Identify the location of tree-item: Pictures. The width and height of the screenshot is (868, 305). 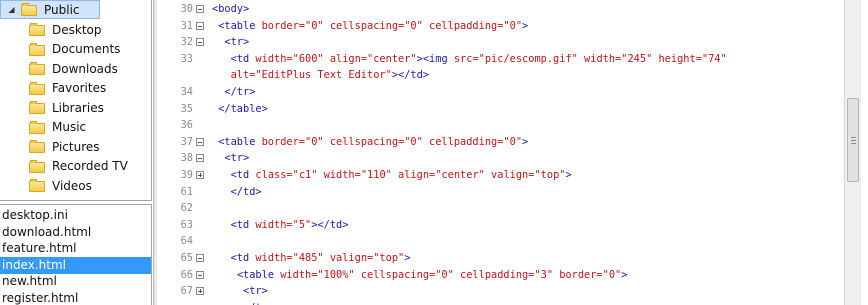
(64, 146).